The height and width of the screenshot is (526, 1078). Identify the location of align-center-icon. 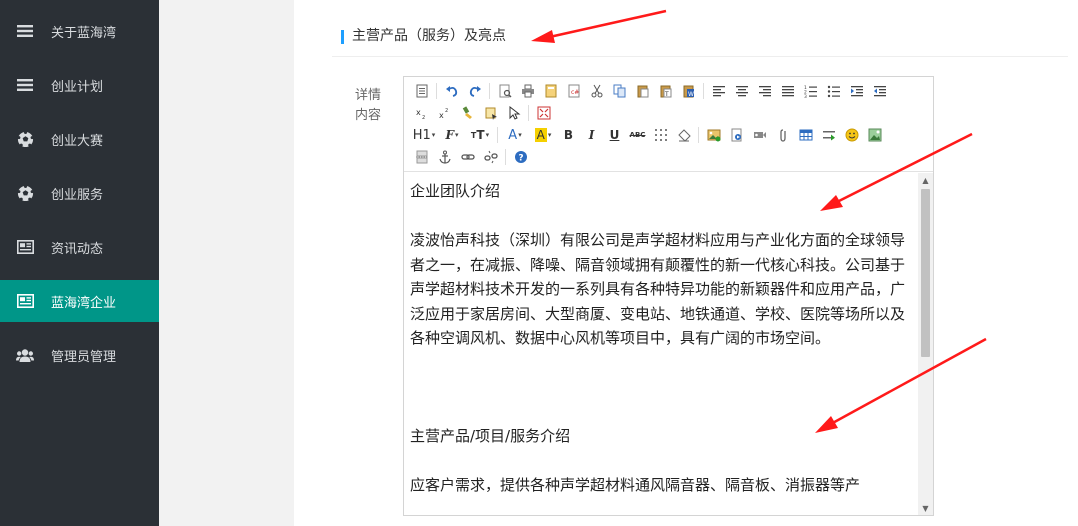
(741, 91).